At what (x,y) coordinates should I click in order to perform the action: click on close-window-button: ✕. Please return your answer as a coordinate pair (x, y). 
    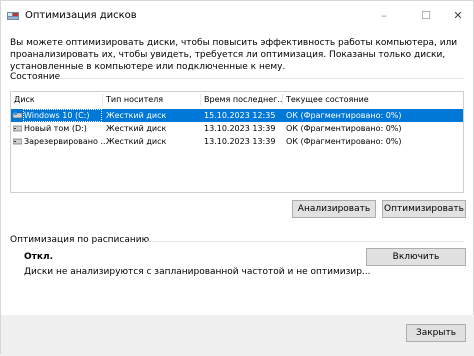
    Looking at the image, I should click on (458, 16).